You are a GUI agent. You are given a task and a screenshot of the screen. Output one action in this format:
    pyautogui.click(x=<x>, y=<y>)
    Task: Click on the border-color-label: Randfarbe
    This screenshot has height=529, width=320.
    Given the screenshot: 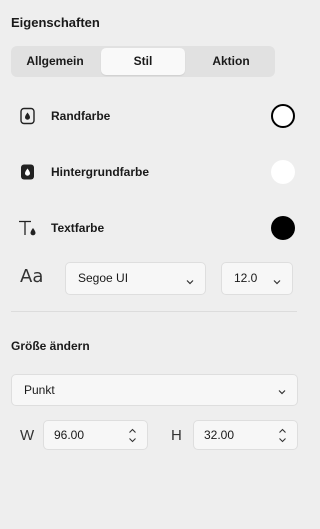 What is the action you would take?
    pyautogui.click(x=81, y=116)
    